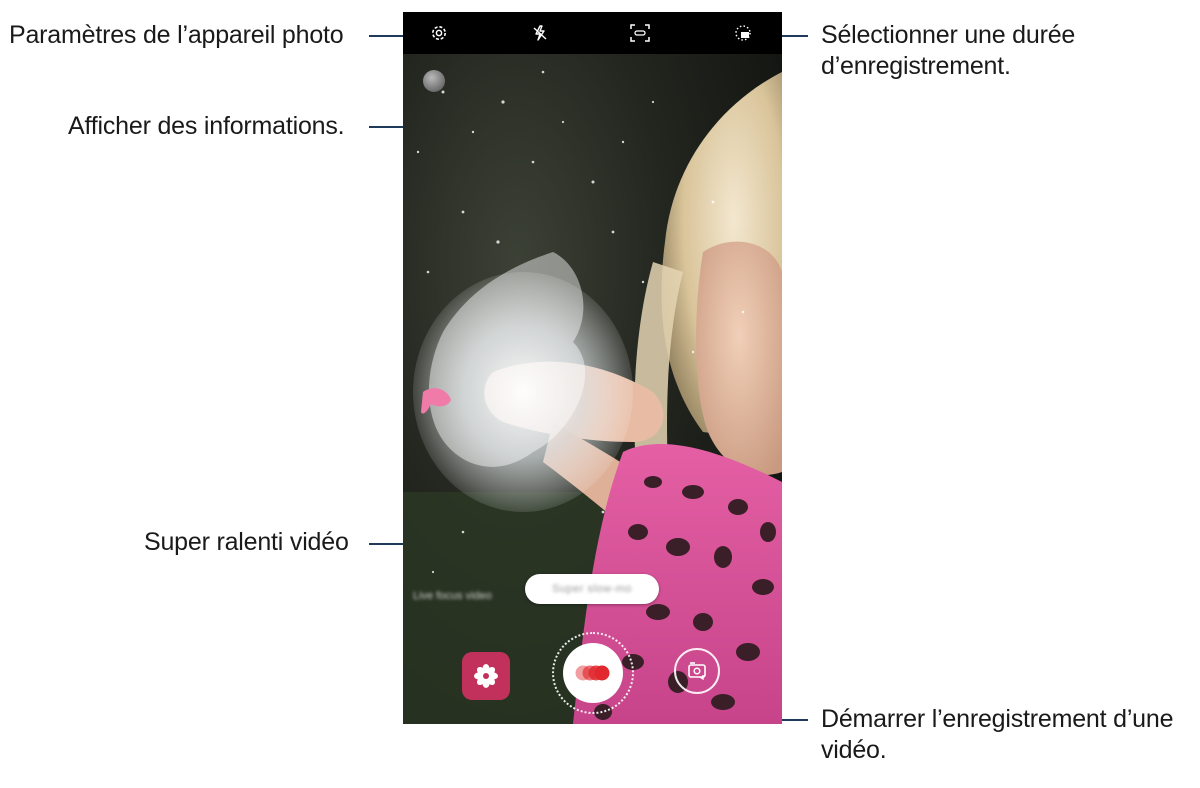  I want to click on mode-selector-pill: Super slow-mo, so click(592, 589).